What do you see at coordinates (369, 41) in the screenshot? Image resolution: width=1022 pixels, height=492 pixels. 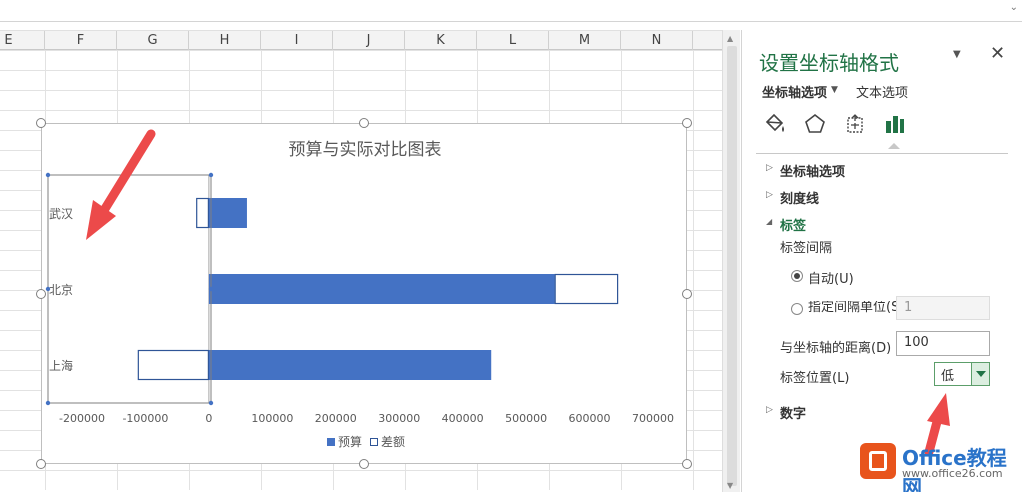 I see `column-header: J` at bounding box center [369, 41].